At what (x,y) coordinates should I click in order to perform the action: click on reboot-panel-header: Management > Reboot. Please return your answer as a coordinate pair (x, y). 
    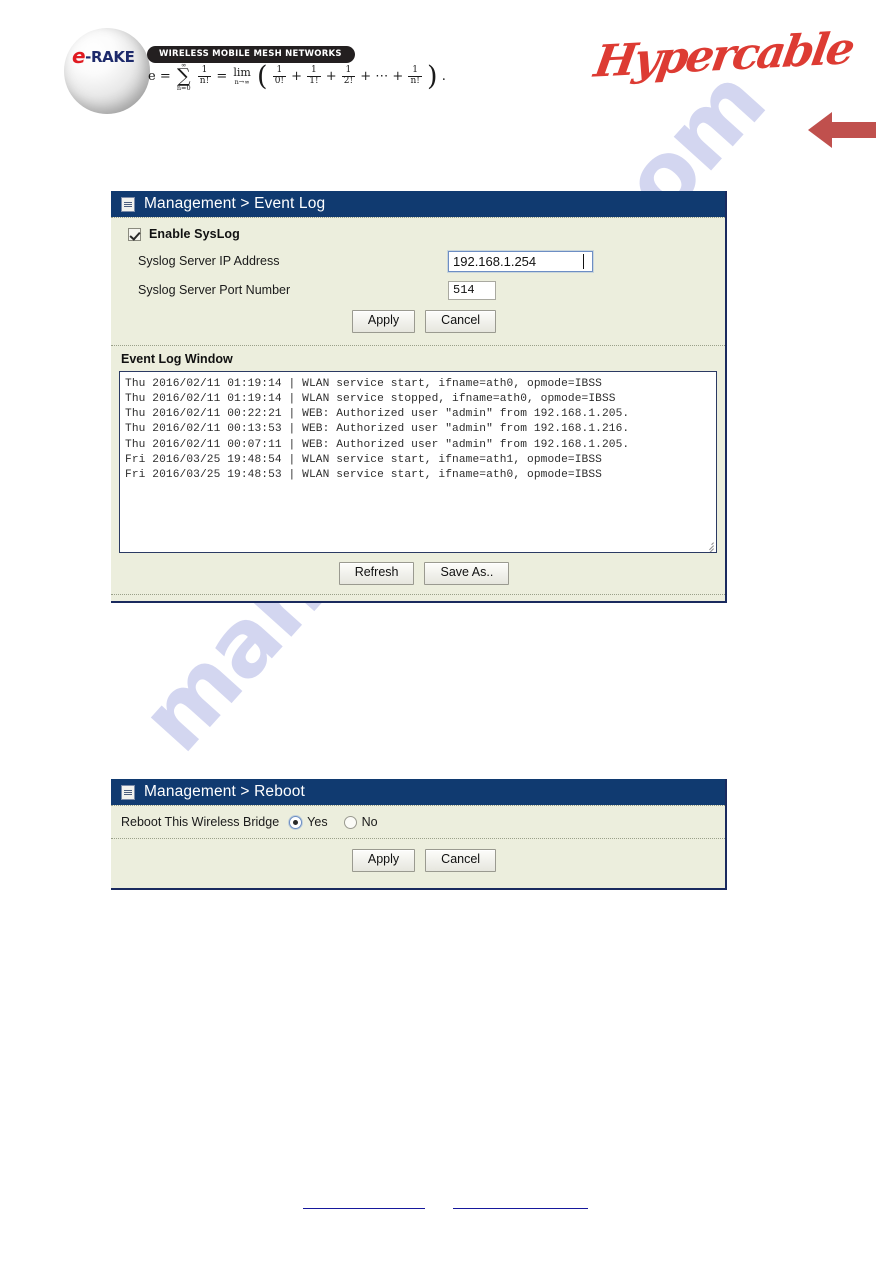
    Looking at the image, I should click on (418, 792).